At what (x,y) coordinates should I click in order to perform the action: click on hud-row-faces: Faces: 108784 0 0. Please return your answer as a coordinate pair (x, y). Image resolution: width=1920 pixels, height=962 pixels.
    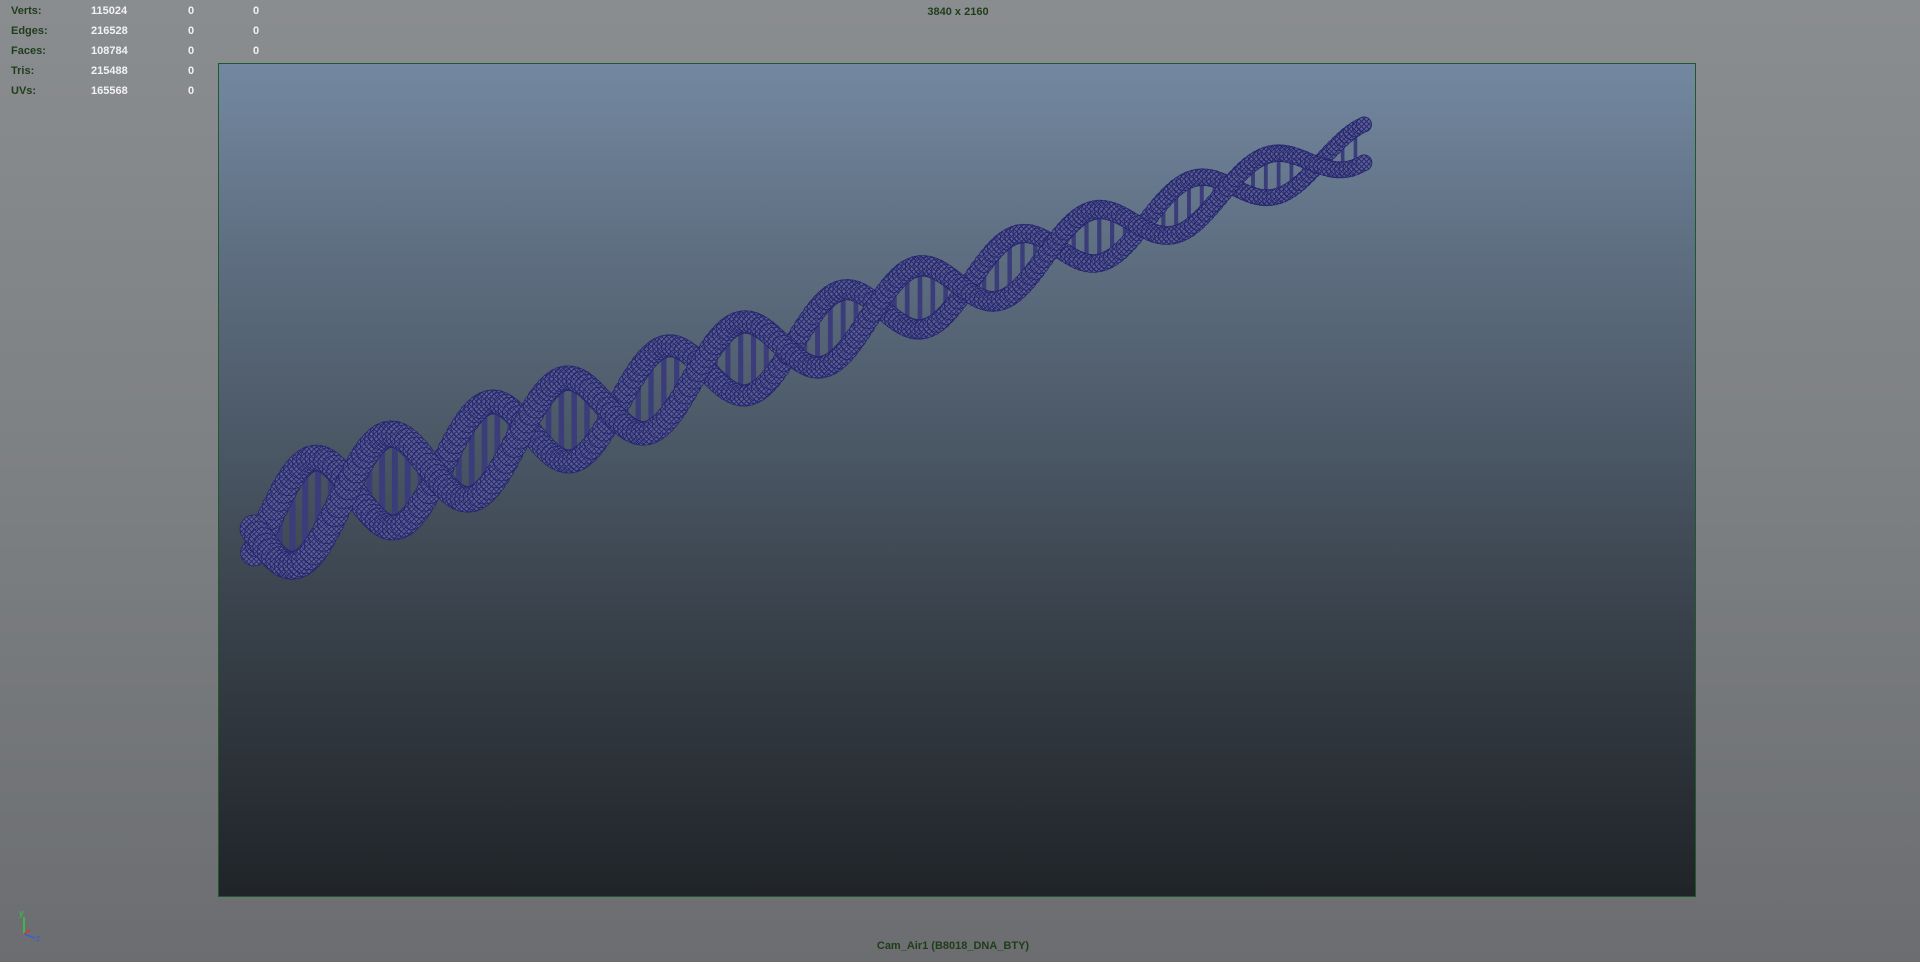
    Looking at the image, I should click on (152, 51).